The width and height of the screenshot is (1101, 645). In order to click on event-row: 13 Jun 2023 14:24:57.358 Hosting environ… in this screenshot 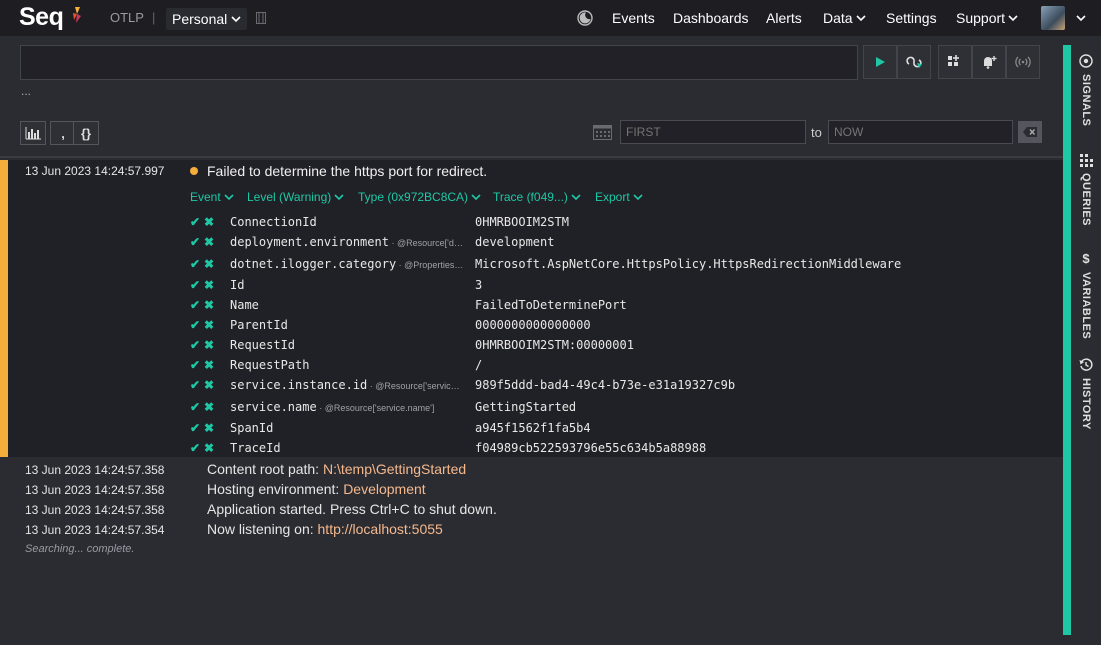, I will do `click(531, 490)`.